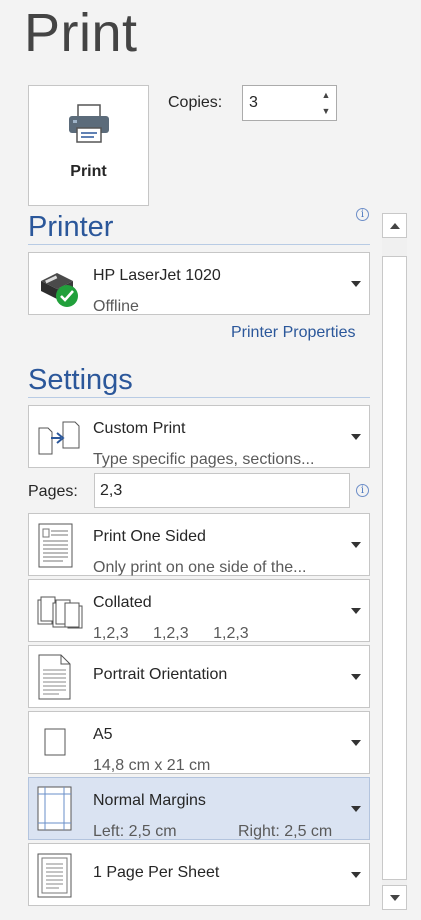 Image resolution: width=421 pixels, height=920 pixels. What do you see at coordinates (71, 227) in the screenshot?
I see `printer-section-title: Printer` at bounding box center [71, 227].